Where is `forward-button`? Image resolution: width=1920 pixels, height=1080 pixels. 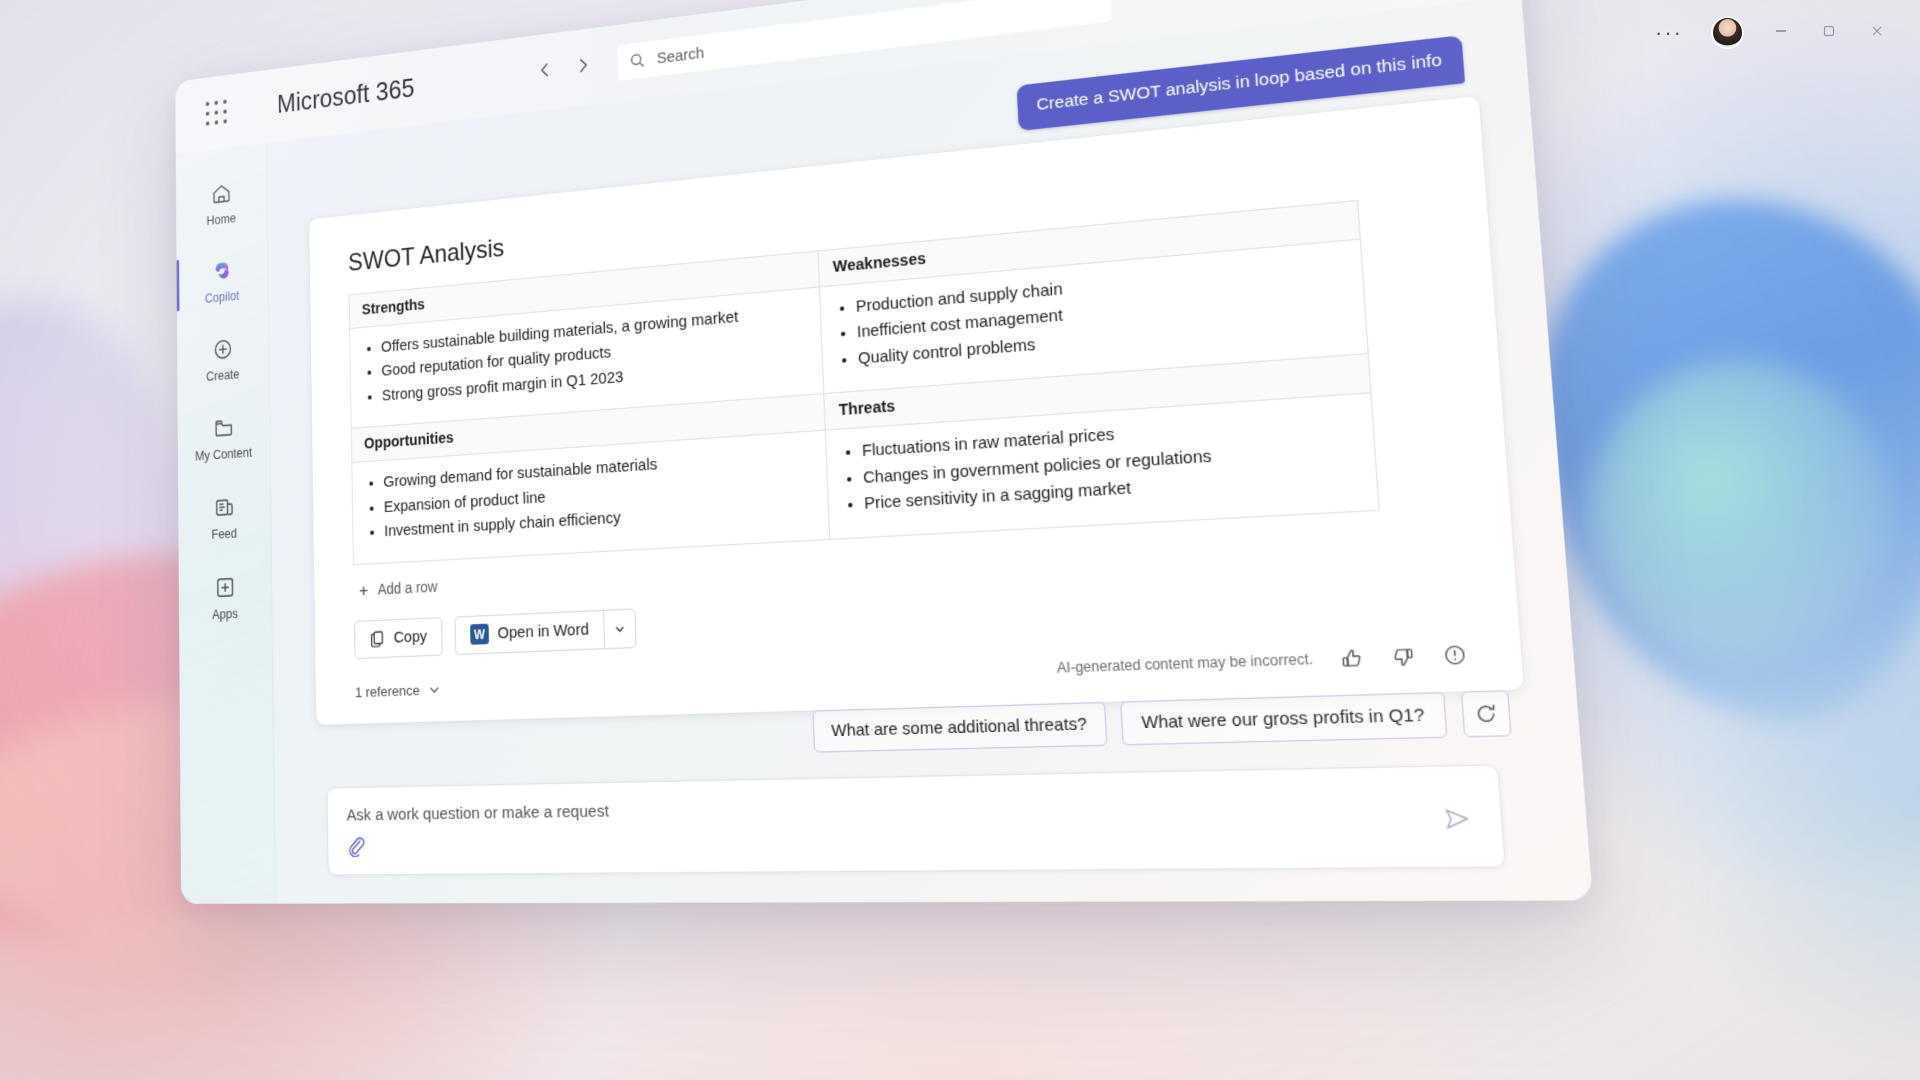
forward-button is located at coordinates (583, 67).